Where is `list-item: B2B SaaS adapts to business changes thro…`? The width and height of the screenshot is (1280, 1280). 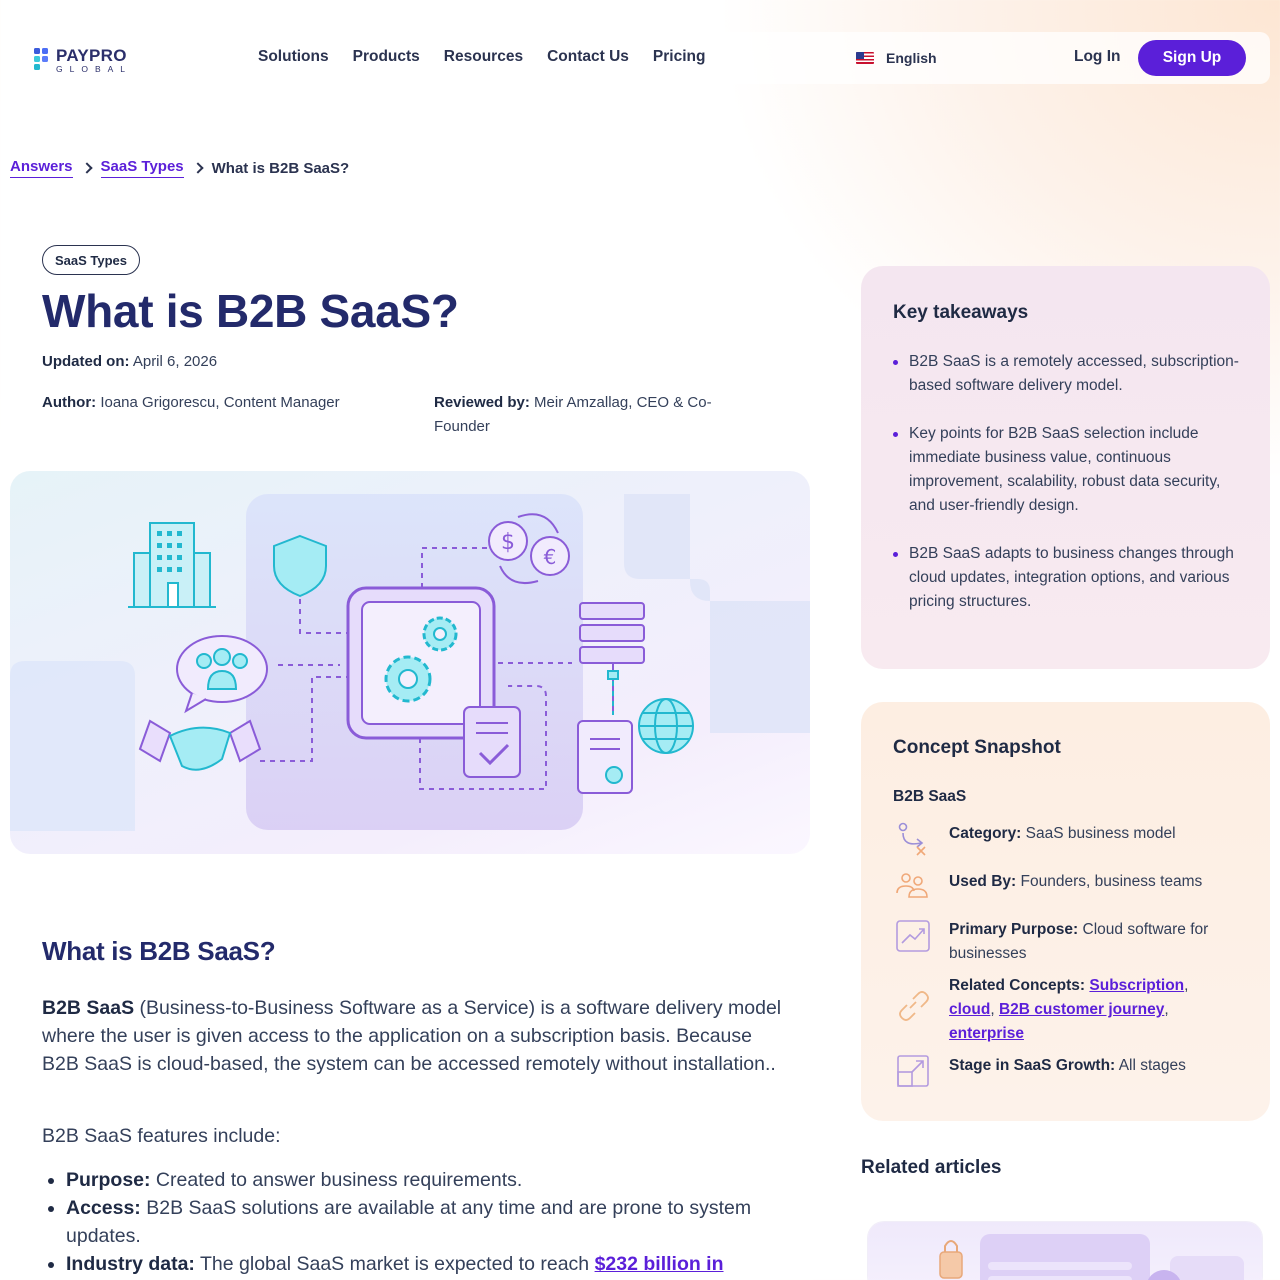 list-item: B2B SaaS adapts to business changes thro… is located at coordinates (1068, 578).